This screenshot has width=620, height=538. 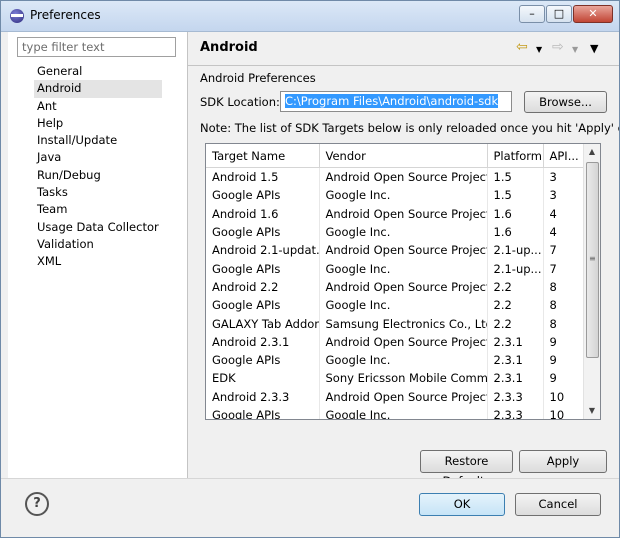 What do you see at coordinates (98, 71) in the screenshot?
I see `tree-item-general: General` at bounding box center [98, 71].